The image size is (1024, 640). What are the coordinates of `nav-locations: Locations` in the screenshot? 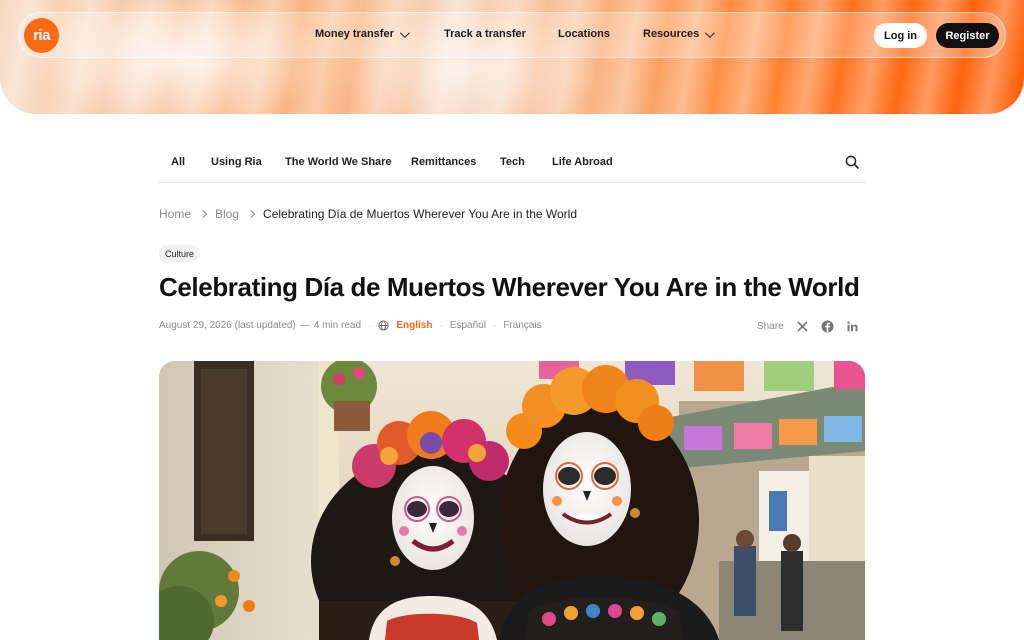 It's located at (584, 34).